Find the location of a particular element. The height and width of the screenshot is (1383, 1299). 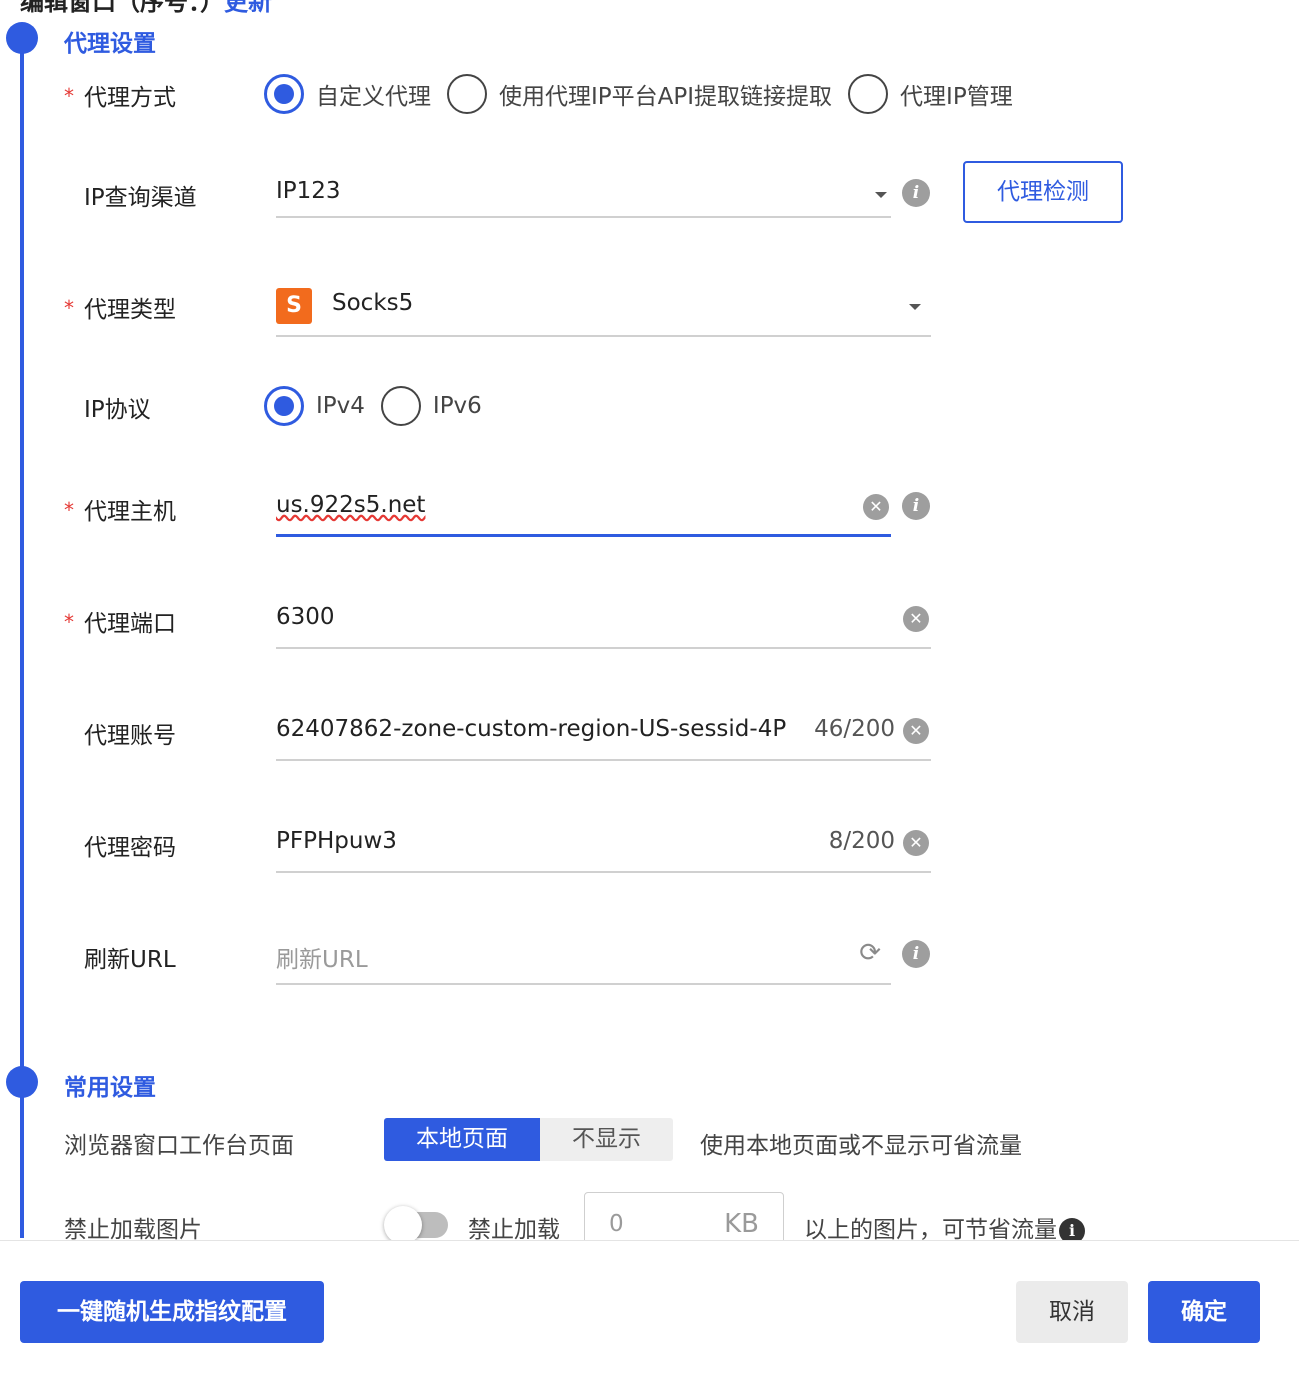

block-images-label: 禁止加载图片 is located at coordinates (133, 1230).